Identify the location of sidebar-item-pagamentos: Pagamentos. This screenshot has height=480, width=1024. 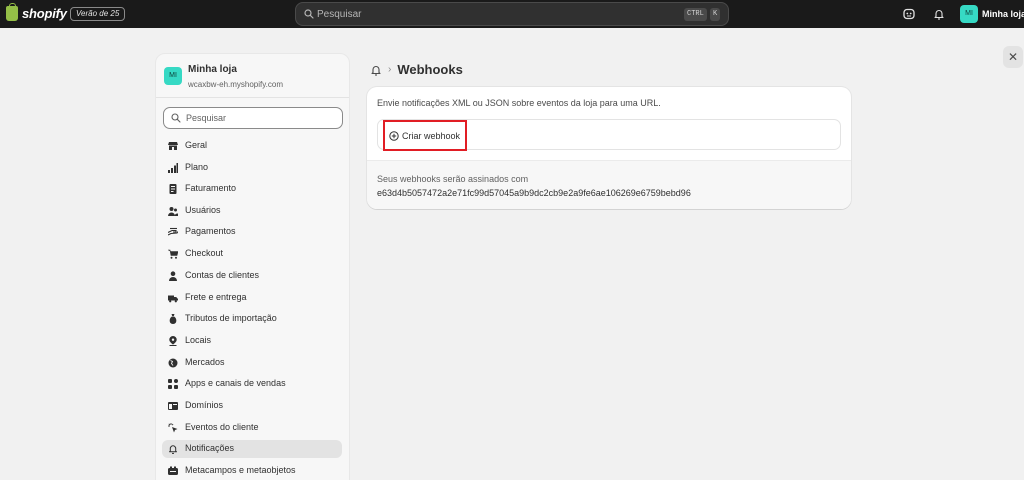
(252, 232).